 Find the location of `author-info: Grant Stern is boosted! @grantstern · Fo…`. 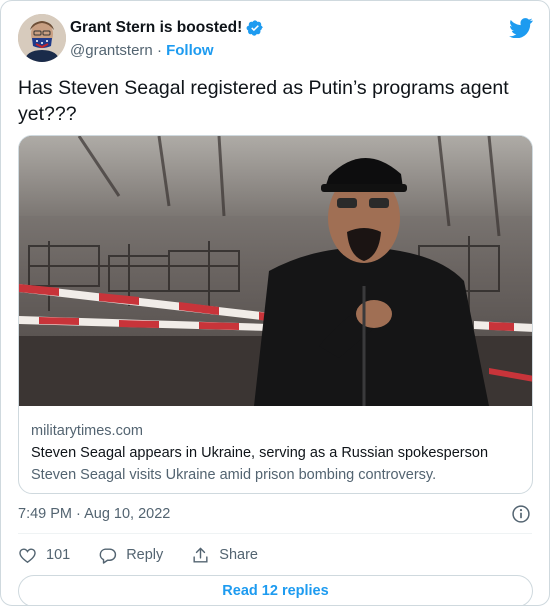

author-info: Grant Stern is boosted! @grantstern · Fo… is located at coordinates (167, 39).